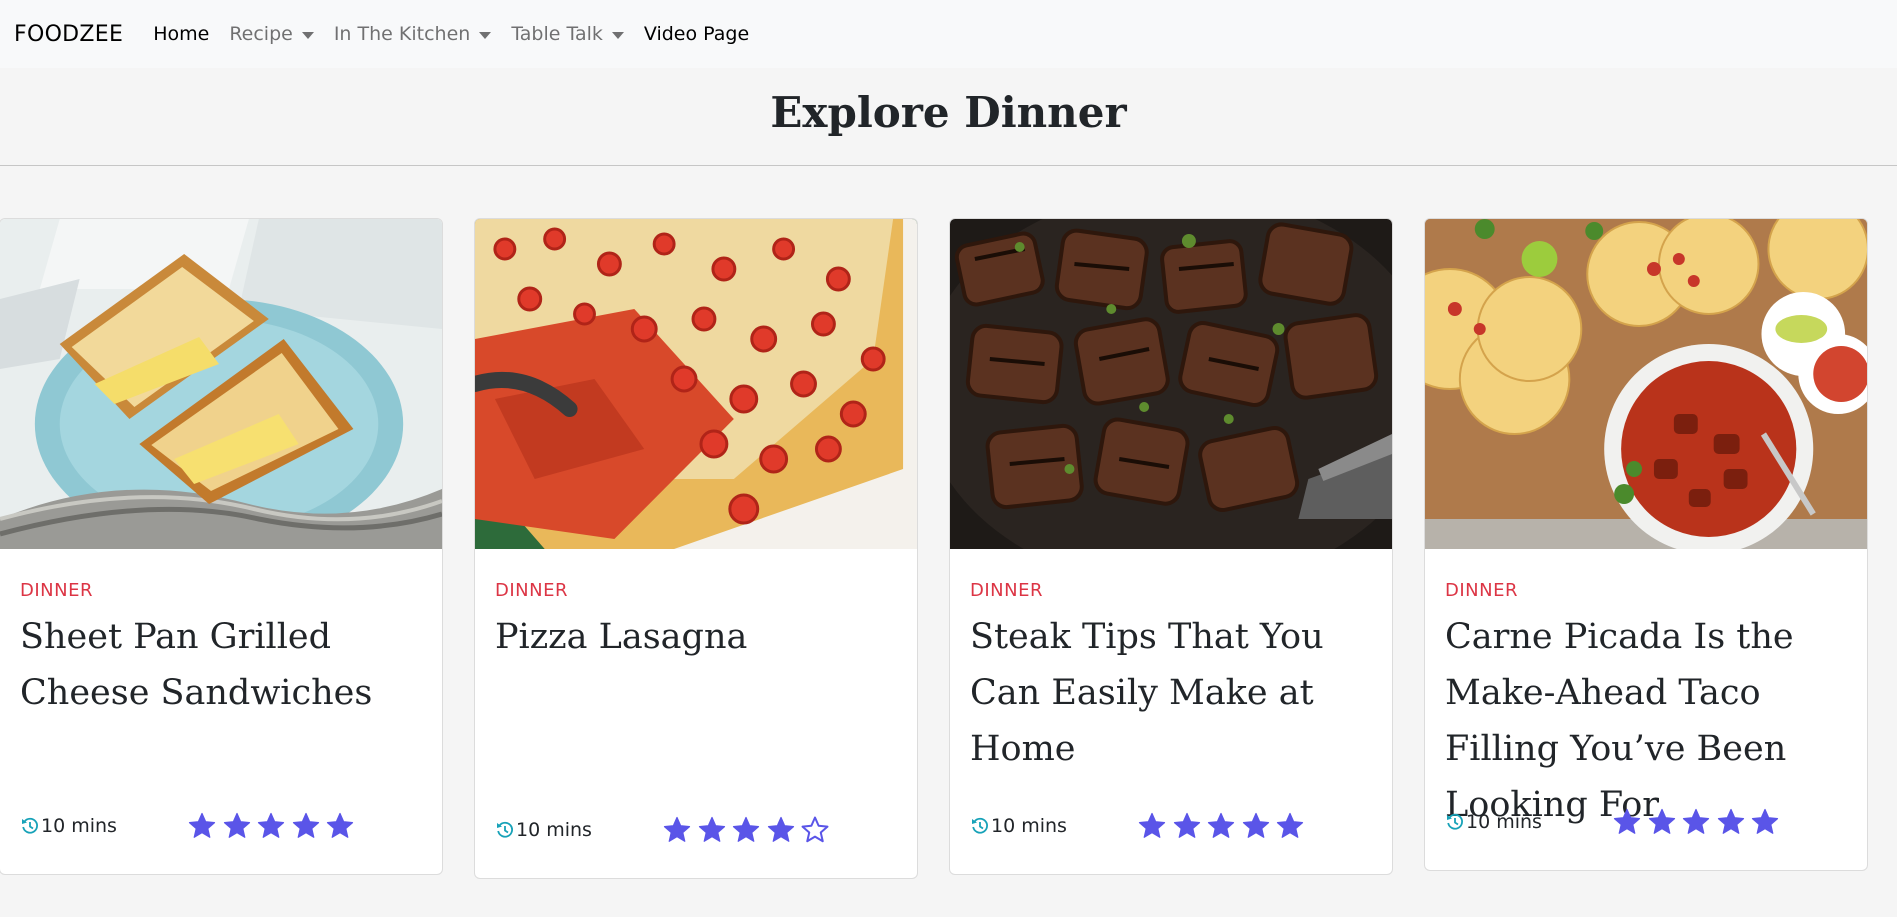 The width and height of the screenshot is (1897, 917). I want to click on page-header: Explore Dinner, so click(948, 117).